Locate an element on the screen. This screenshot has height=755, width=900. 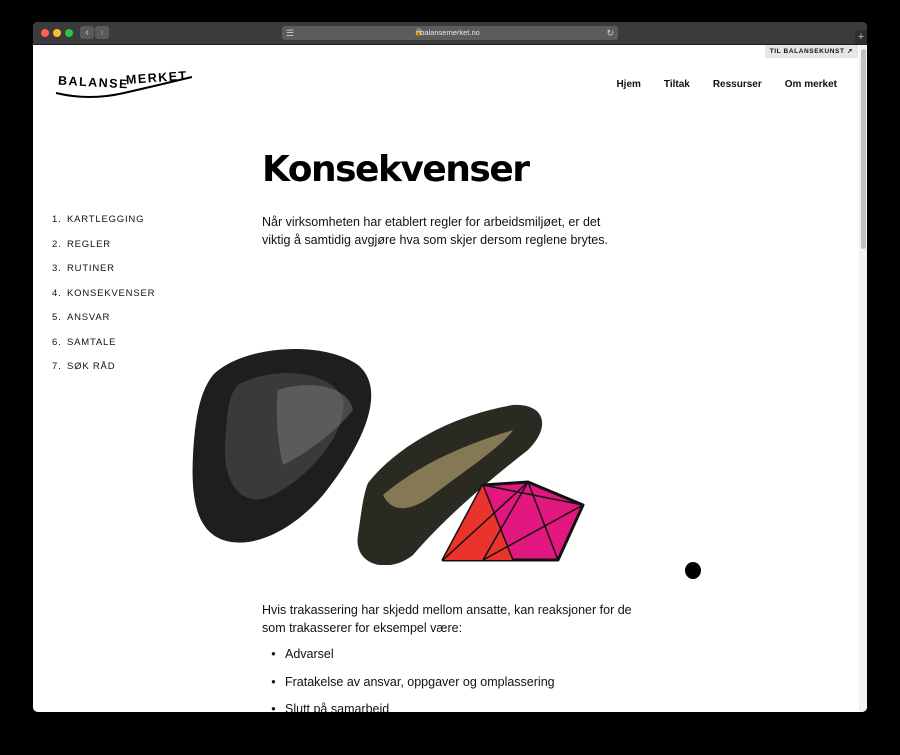
stones-illustration is located at coordinates (388, 456).